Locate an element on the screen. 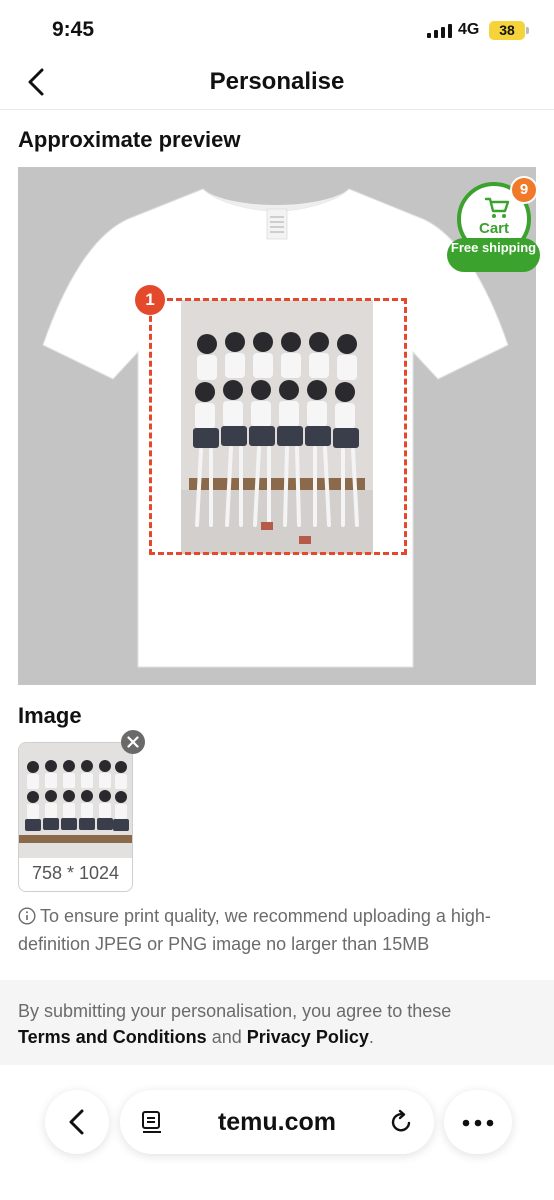  status-bar: 9:45 4G 38 is located at coordinates (277, 28).